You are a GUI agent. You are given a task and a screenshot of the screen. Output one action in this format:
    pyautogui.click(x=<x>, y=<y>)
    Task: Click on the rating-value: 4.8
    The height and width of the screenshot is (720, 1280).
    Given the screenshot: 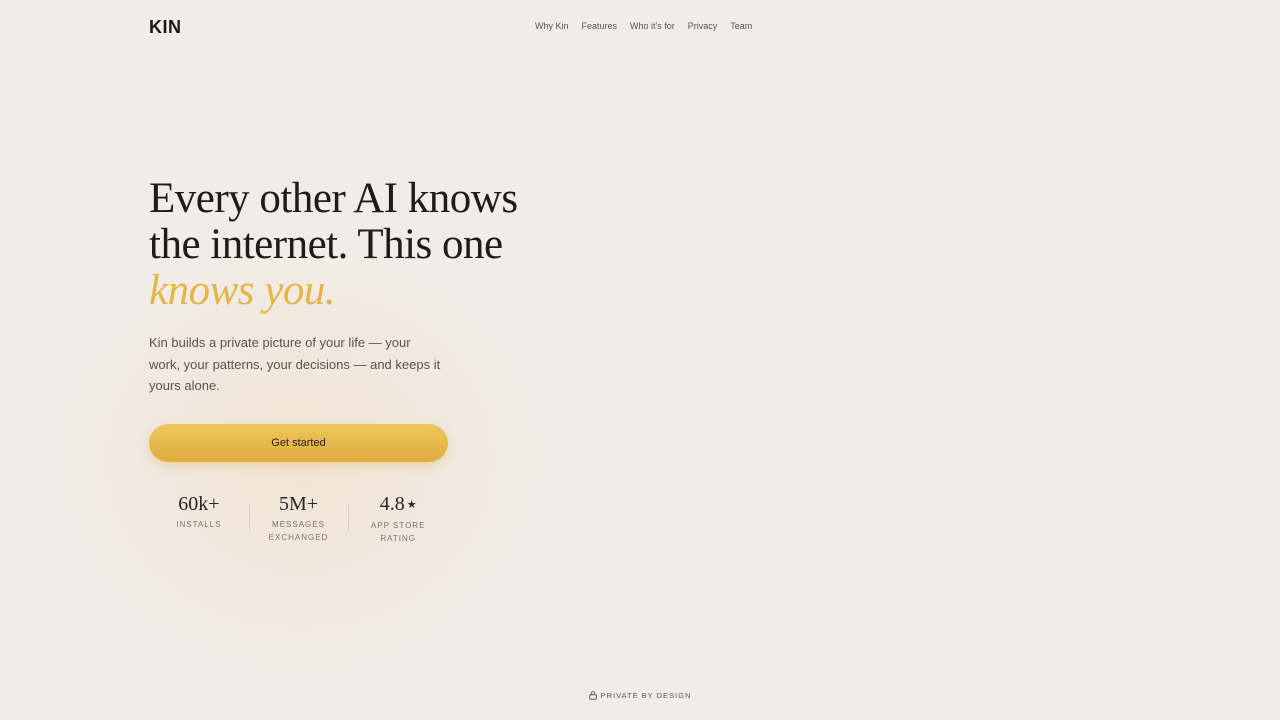 What is the action you would take?
    pyautogui.click(x=392, y=504)
    